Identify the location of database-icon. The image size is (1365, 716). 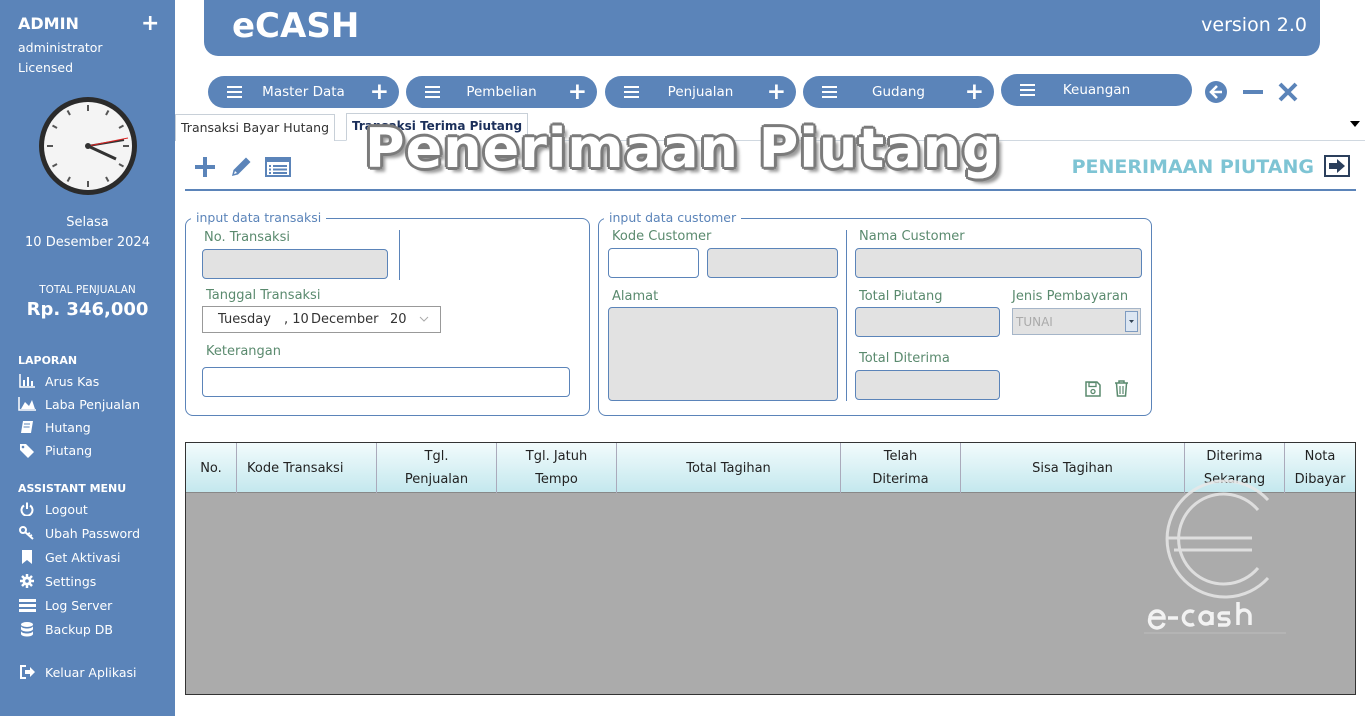
(27, 629).